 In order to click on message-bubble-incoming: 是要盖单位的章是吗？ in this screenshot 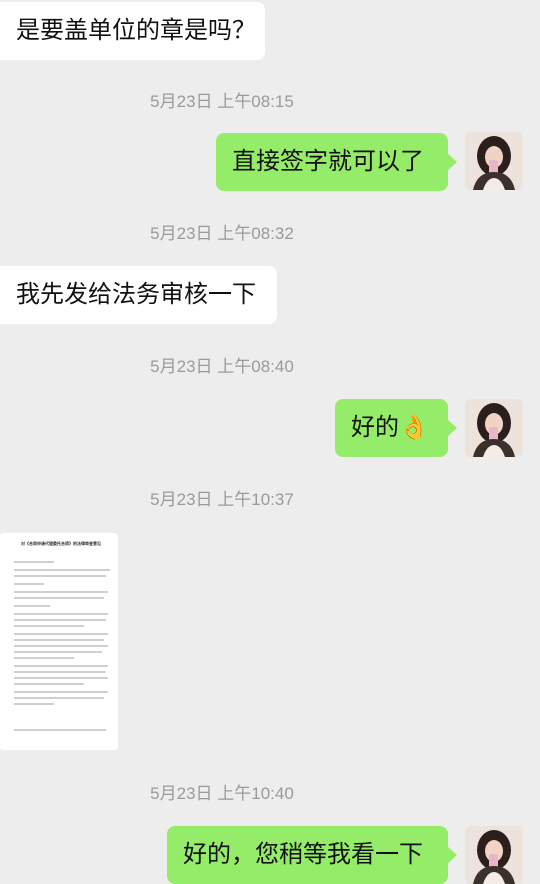, I will do `click(132, 31)`.